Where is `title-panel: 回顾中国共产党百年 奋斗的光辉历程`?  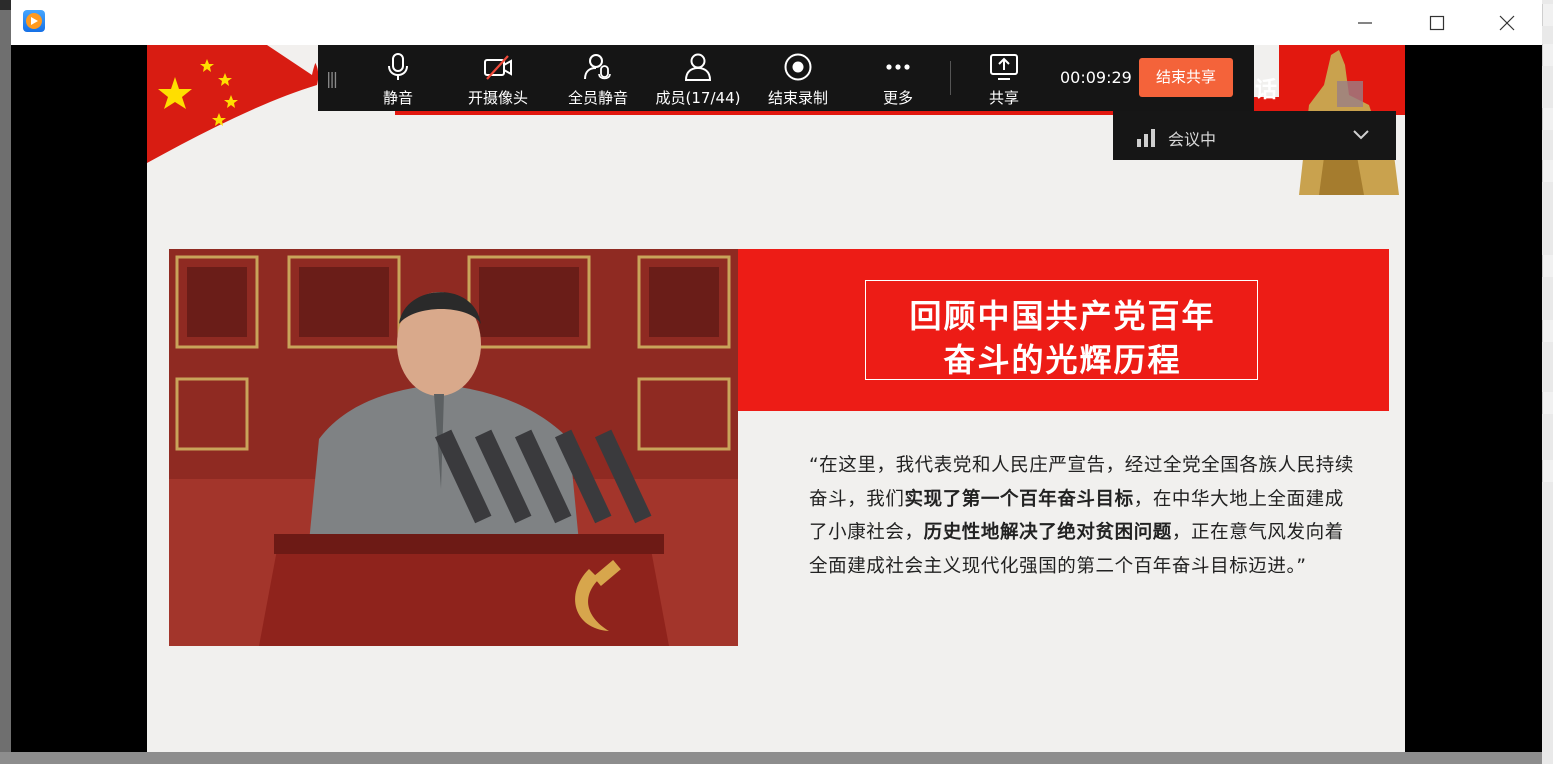
title-panel: 回顾中国共产党百年 奋斗的光辉历程 is located at coordinates (1063, 330).